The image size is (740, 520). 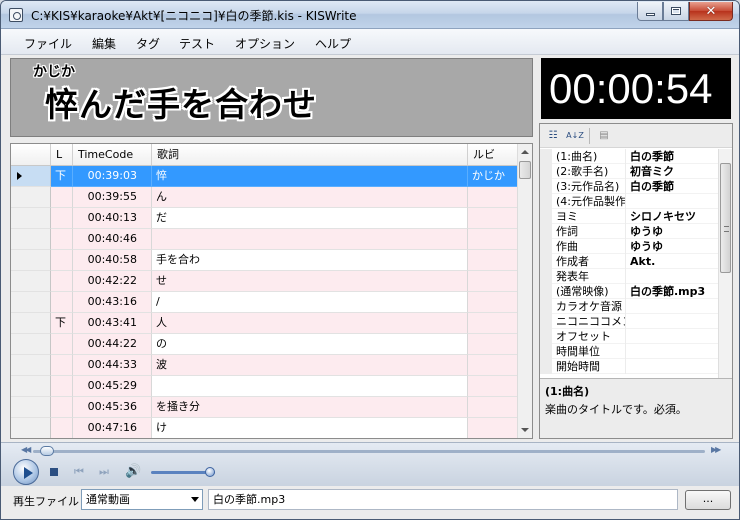 I want to click on table-row: 00:44:33 波, so click(x=265, y=365).